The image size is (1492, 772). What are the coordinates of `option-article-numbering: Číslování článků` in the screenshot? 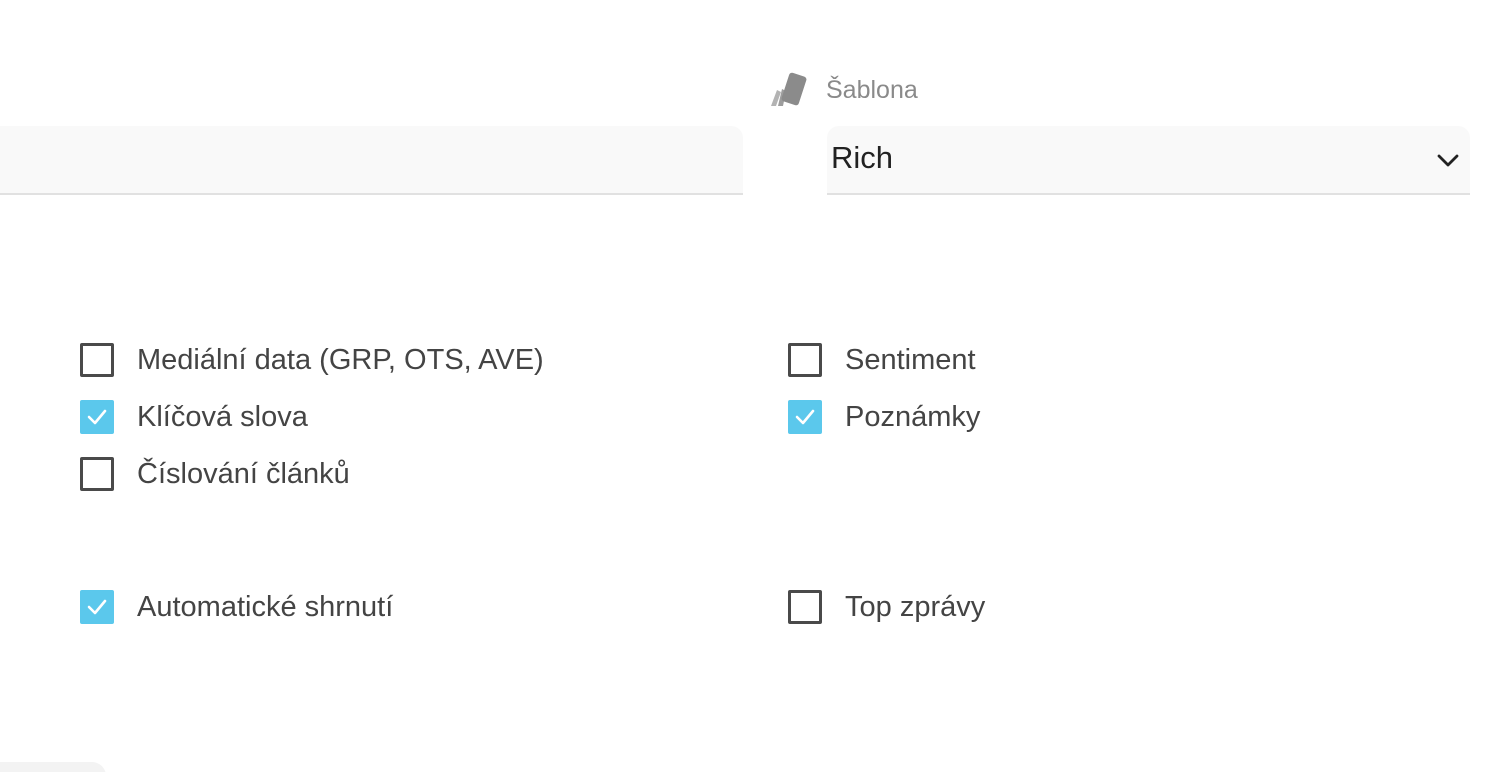 It's located at (215, 474).